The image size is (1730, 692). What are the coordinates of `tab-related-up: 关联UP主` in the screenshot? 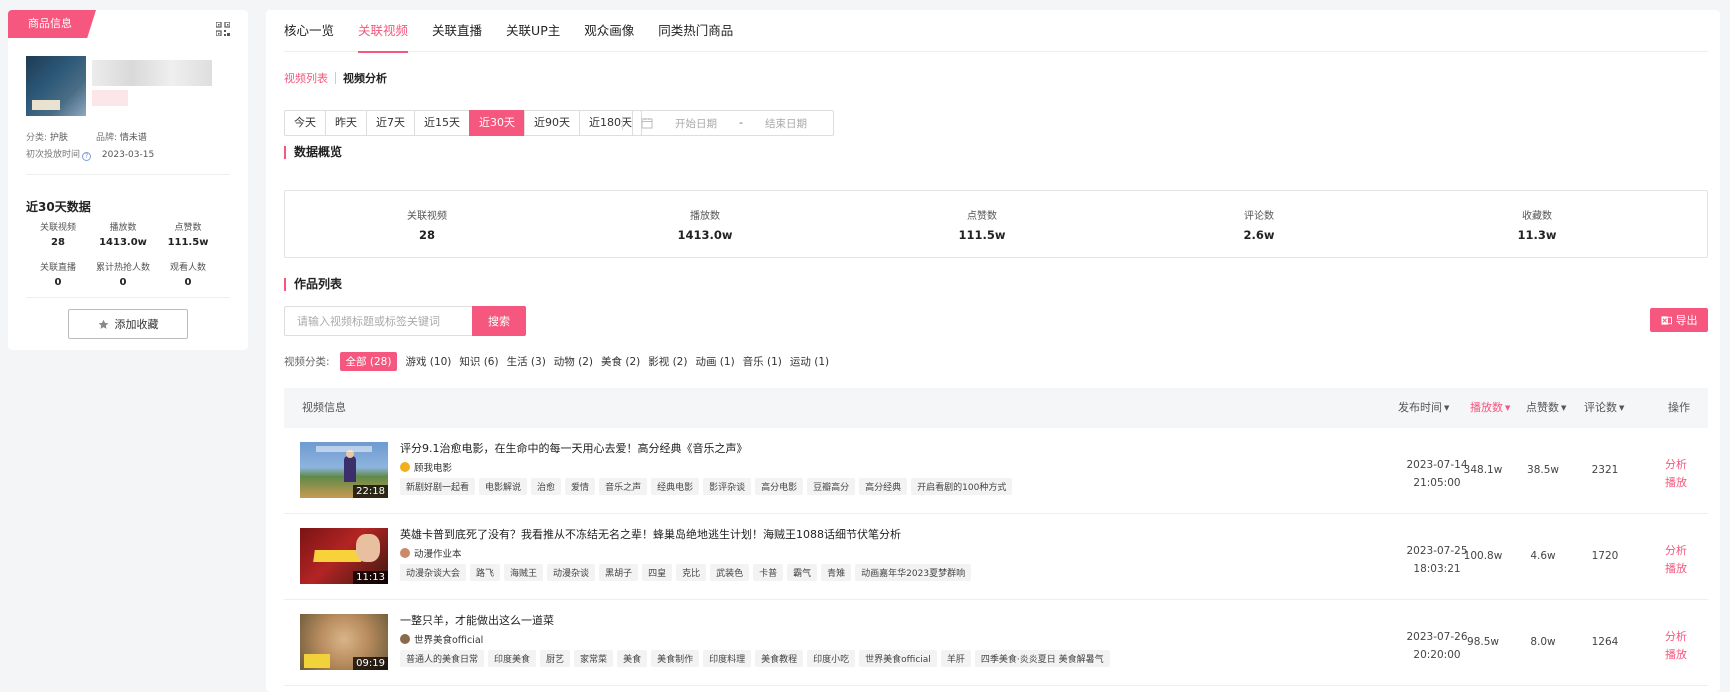 It's located at (533, 31).